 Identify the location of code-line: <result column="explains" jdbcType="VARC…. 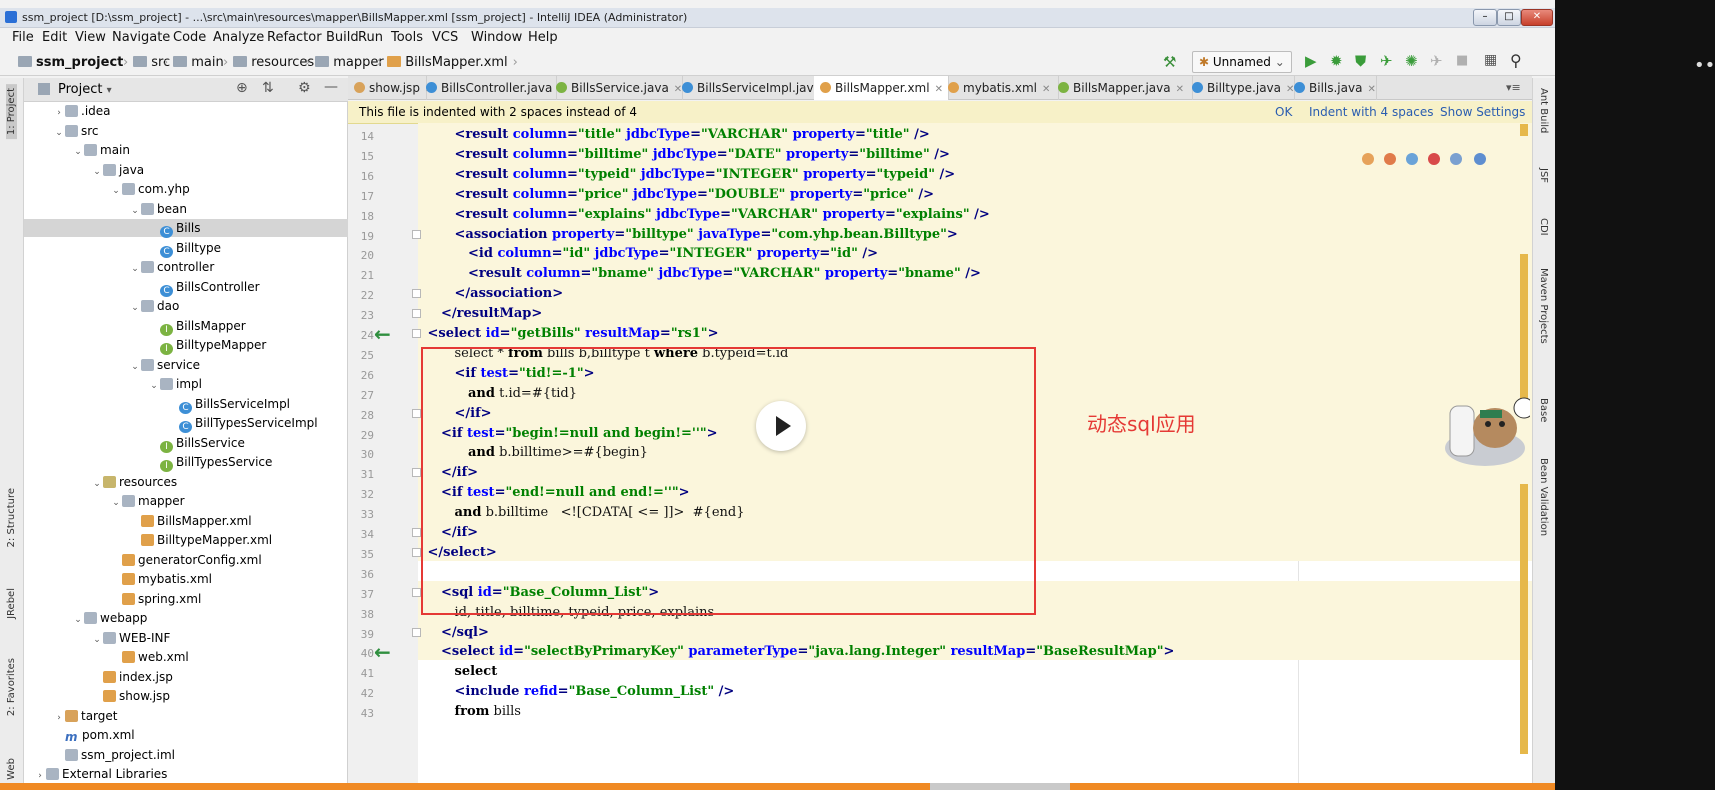
(722, 215).